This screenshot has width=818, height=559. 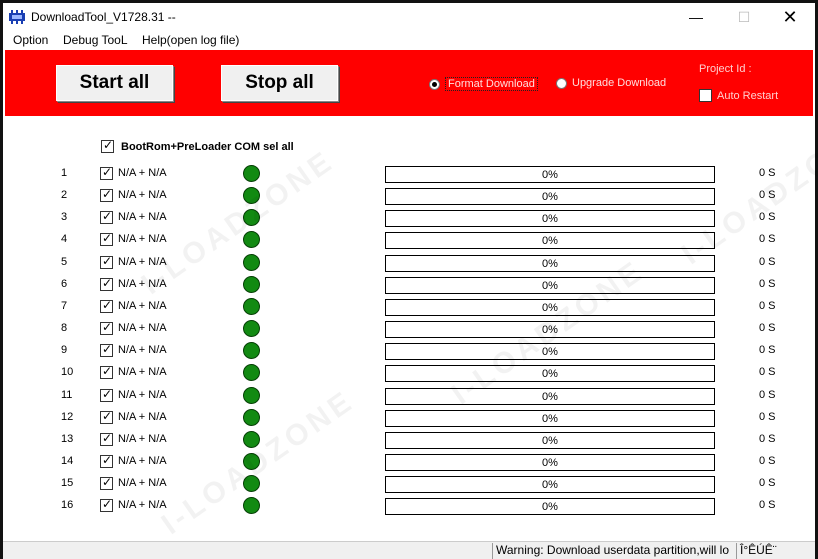 I want to click on stop-all-button: Stop all, so click(x=279, y=83).